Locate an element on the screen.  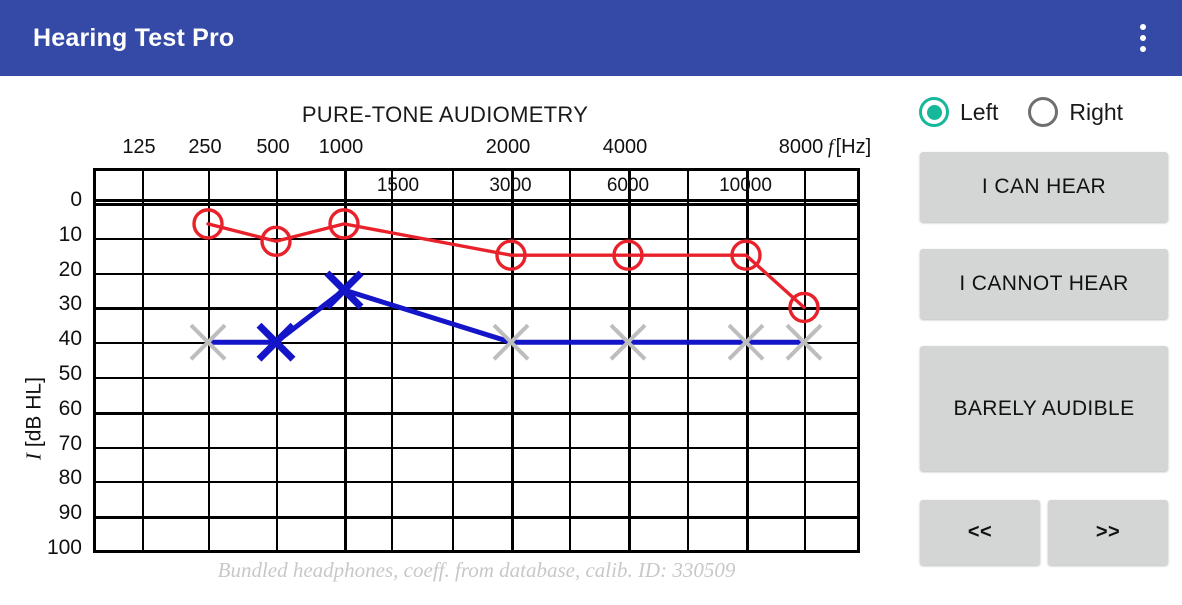
x-axis-label: f [Hz] is located at coordinates (849, 147).